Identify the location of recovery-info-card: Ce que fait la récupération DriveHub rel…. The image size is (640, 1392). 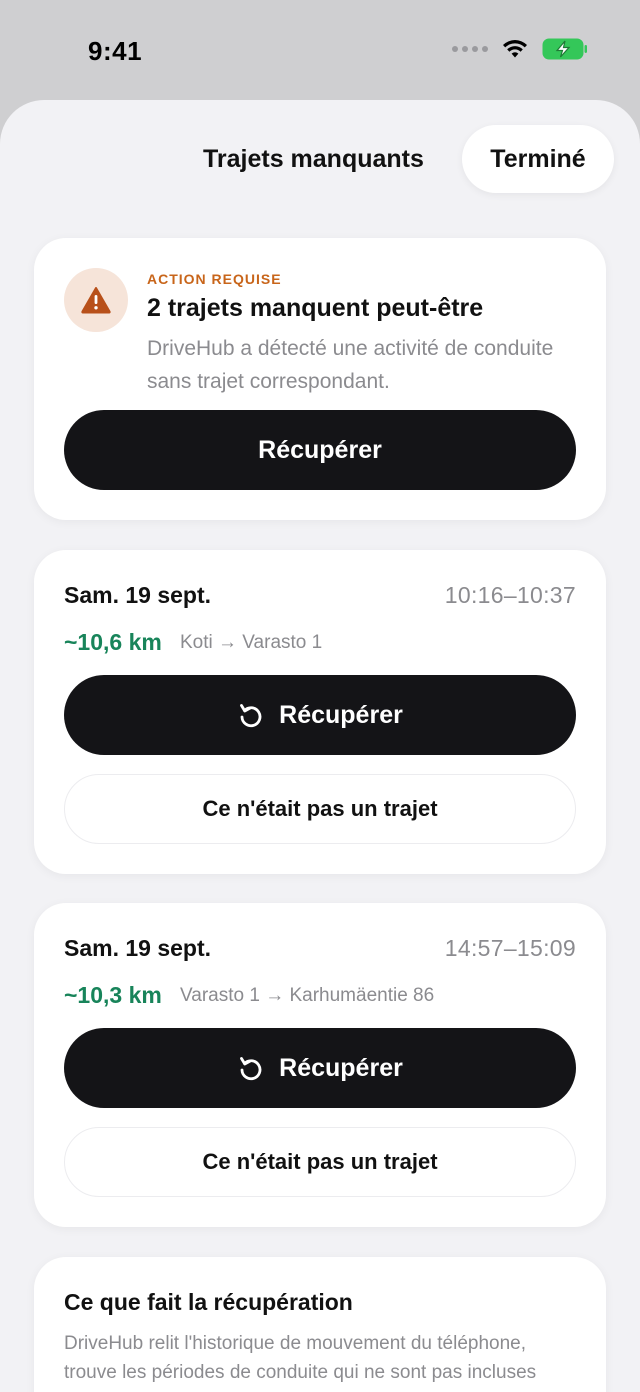
(320, 1324).